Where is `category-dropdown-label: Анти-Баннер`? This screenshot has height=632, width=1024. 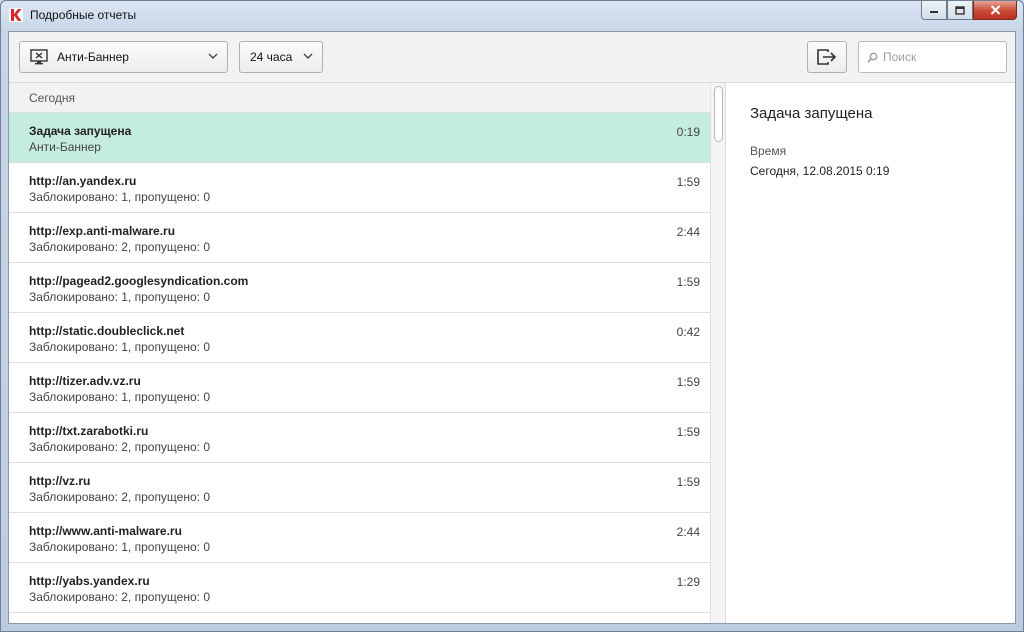
category-dropdown-label: Анти-Баннер is located at coordinates (93, 57).